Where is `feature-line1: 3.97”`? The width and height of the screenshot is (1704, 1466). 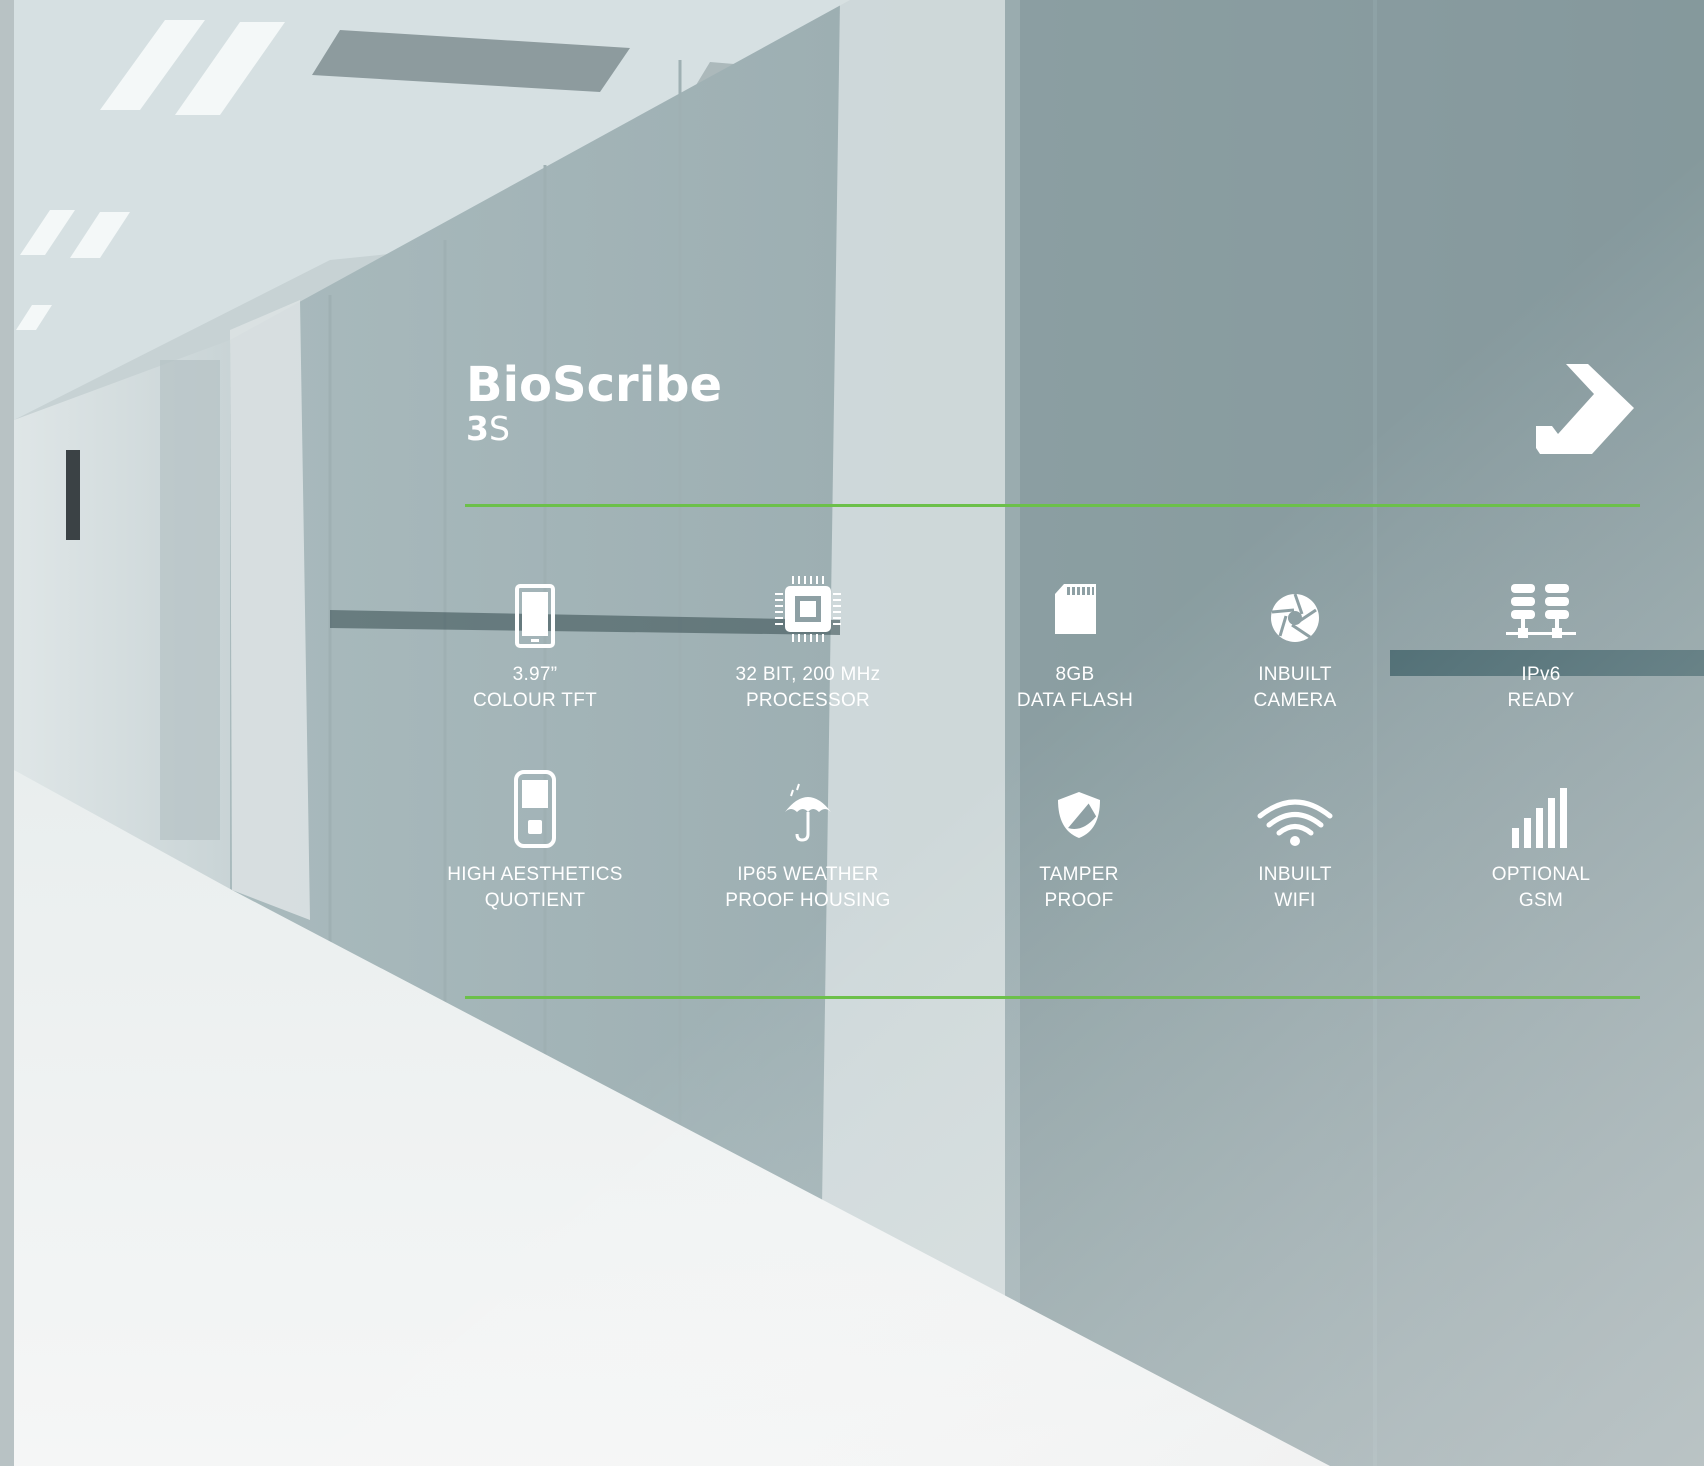 feature-line1: 3.97” is located at coordinates (535, 674).